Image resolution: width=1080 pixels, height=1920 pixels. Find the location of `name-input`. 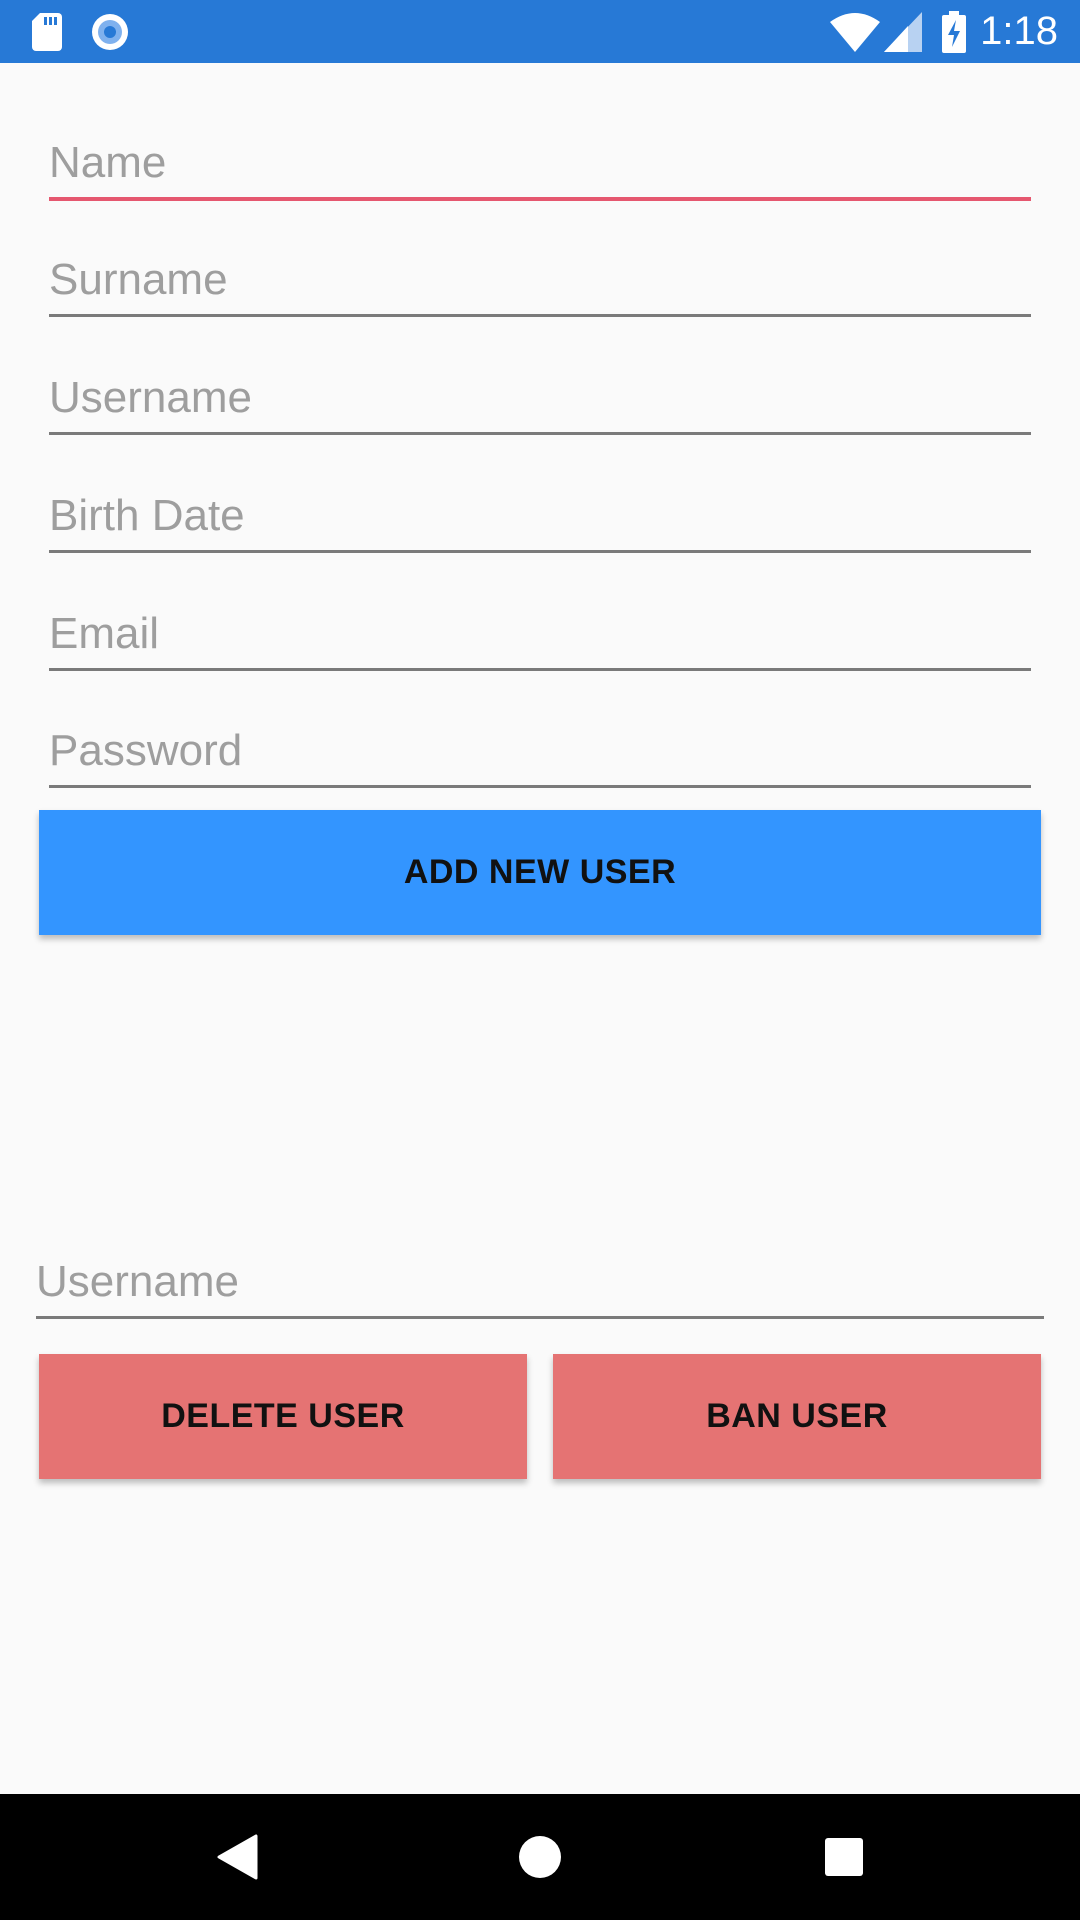

name-input is located at coordinates (540, 165).